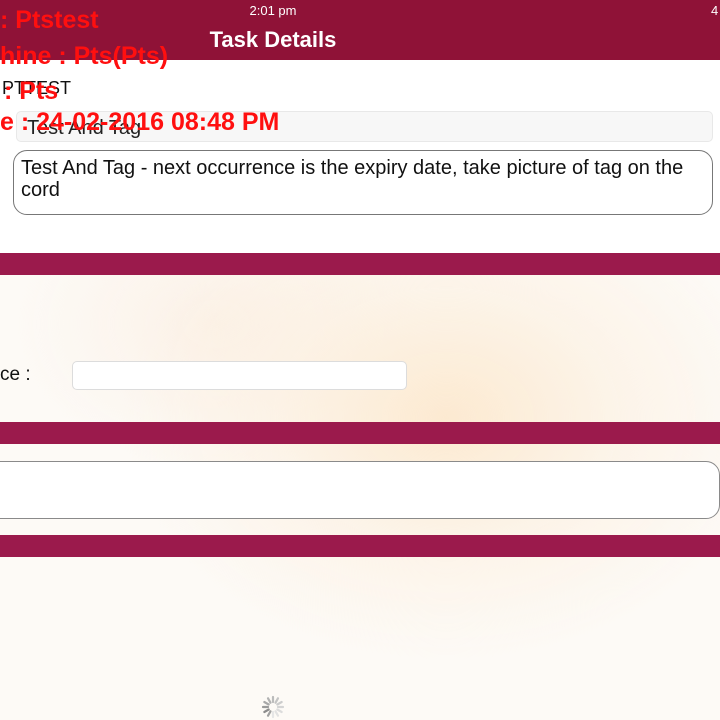 Image resolution: width=720 pixels, height=720 pixels. I want to click on spinner-icon, so click(273, 707).